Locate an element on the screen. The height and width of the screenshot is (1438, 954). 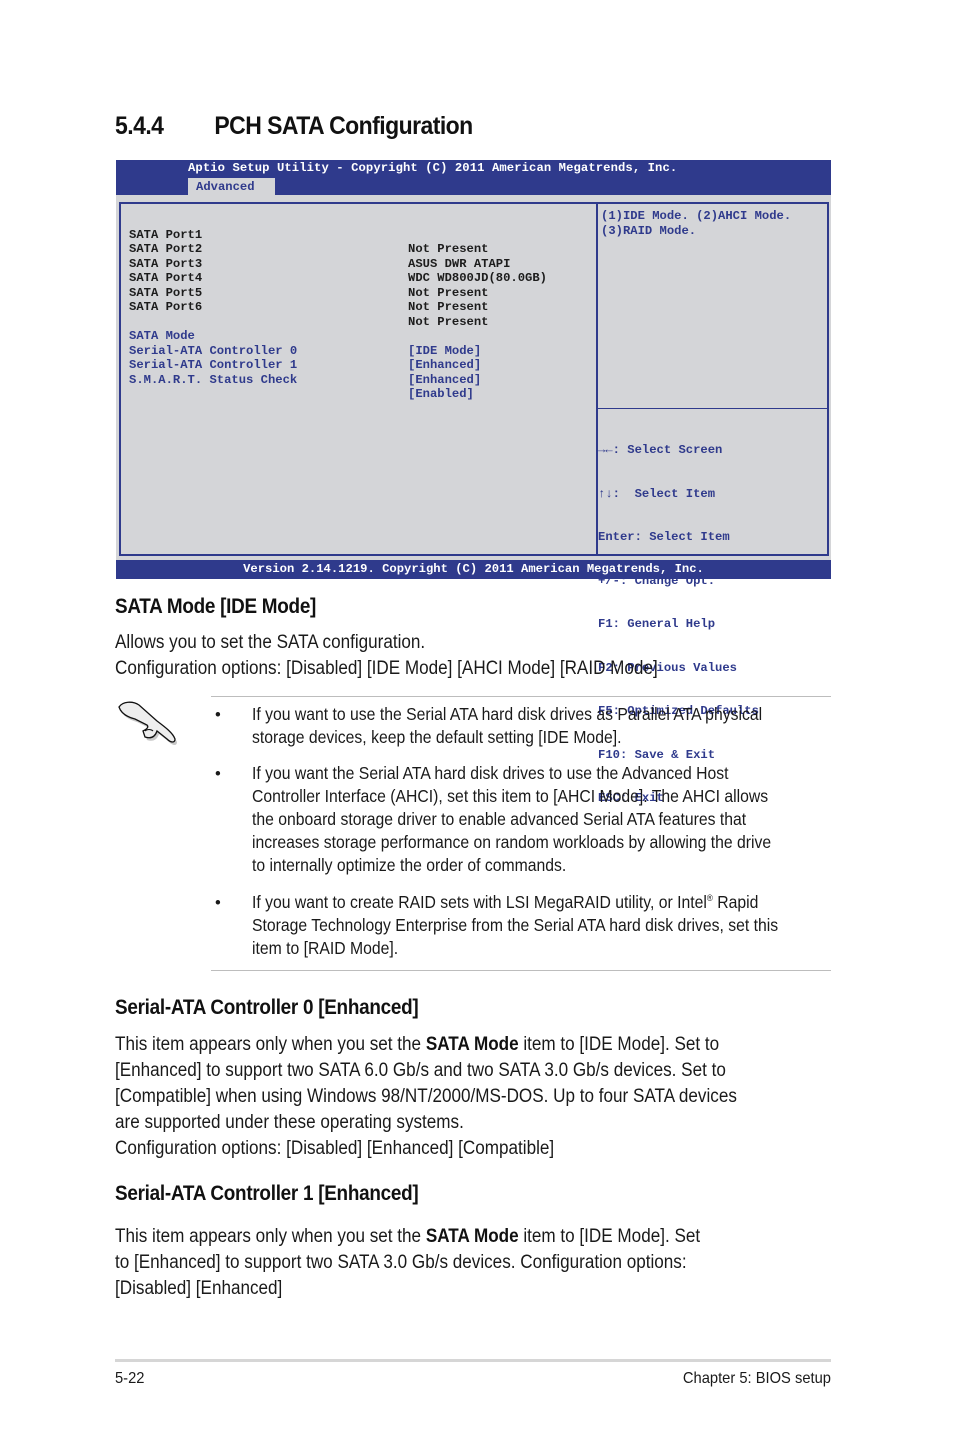
page-number: 5-22 is located at coordinates (130, 1378).